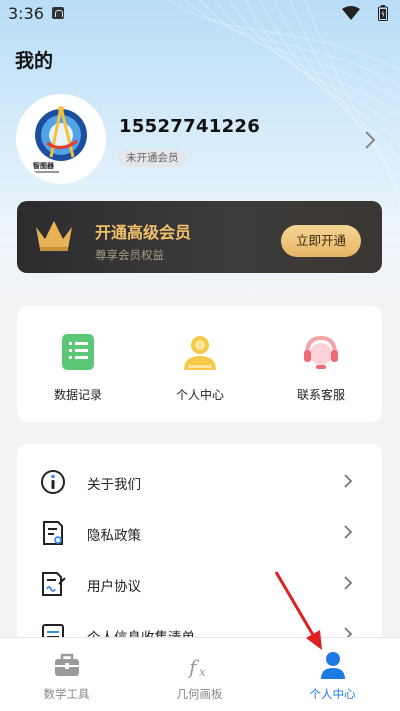 The image size is (400, 711). Describe the element at coordinates (152, 158) in the screenshot. I see `membership-badge: 未开通会员` at that location.